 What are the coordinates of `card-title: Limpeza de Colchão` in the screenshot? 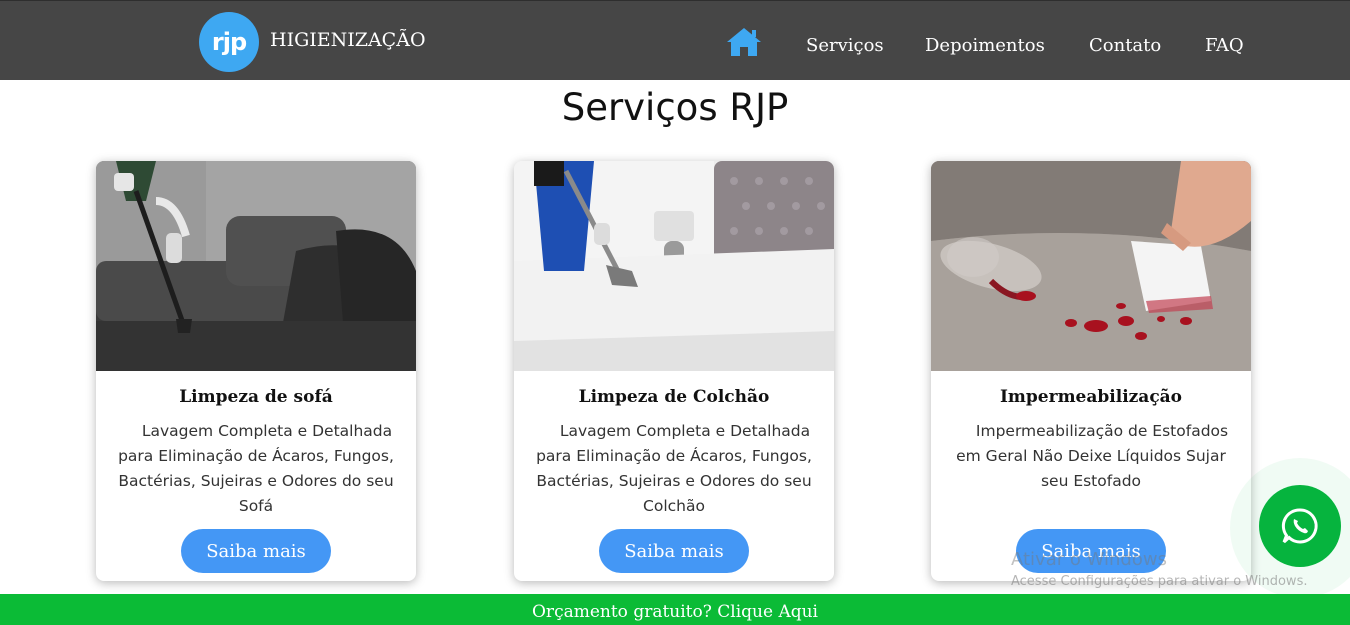 It's located at (674, 397).